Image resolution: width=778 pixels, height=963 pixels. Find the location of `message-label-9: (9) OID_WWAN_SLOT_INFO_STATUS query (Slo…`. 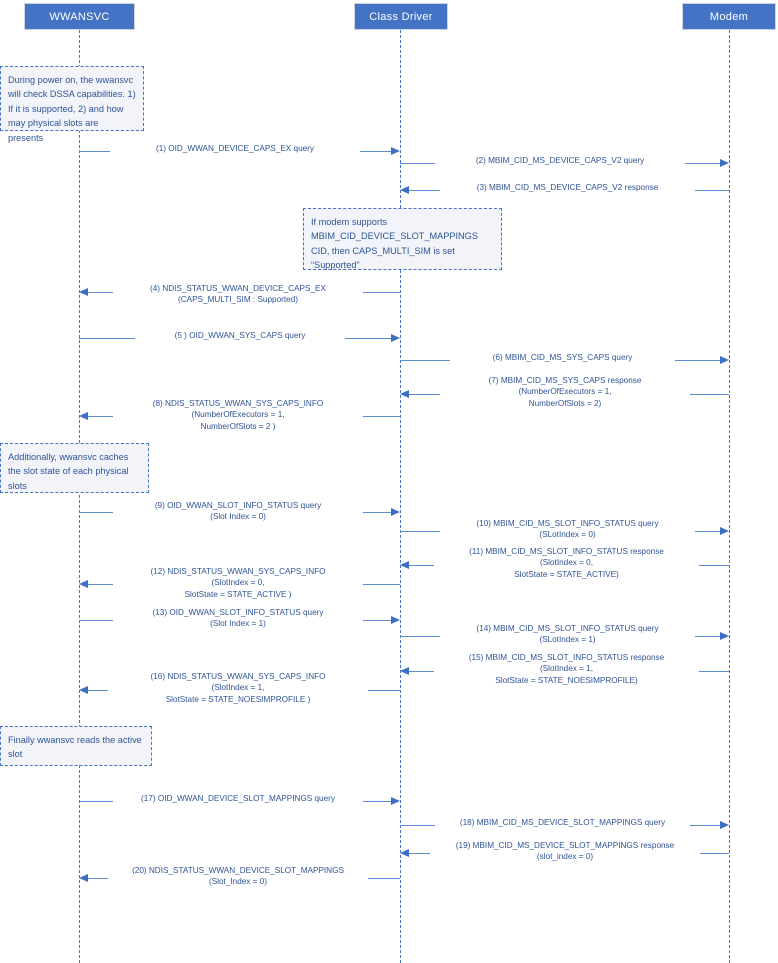

message-label-9: (9) OID_WWAN_SLOT_INFO_STATUS query (Slo… is located at coordinates (238, 511).